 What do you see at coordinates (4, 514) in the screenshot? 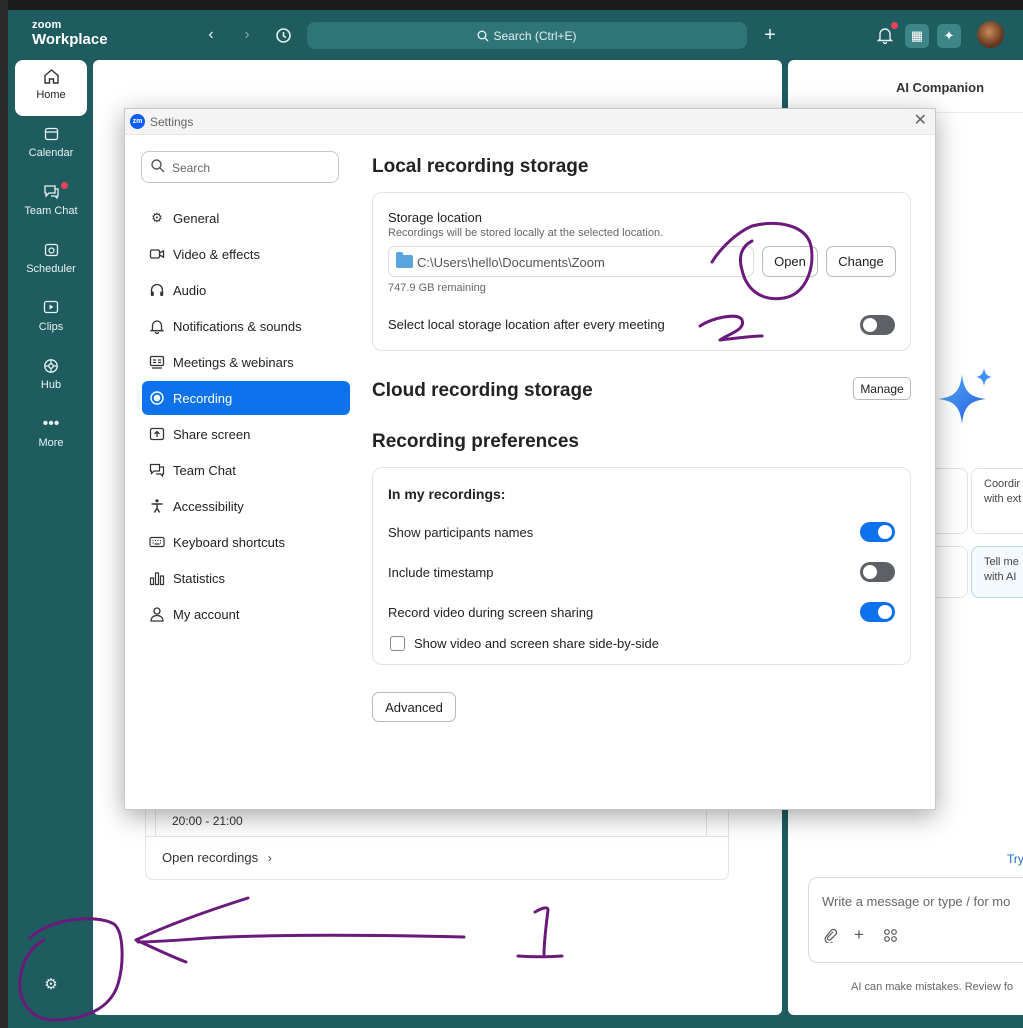
I see `background-window-strip` at bounding box center [4, 514].